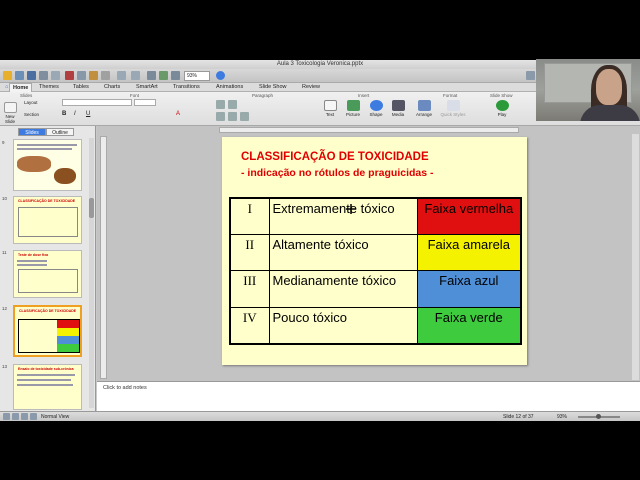 The image size is (640, 480). Describe the element at coordinates (24, 416) in the screenshot. I see `reading-view-icon` at that location.